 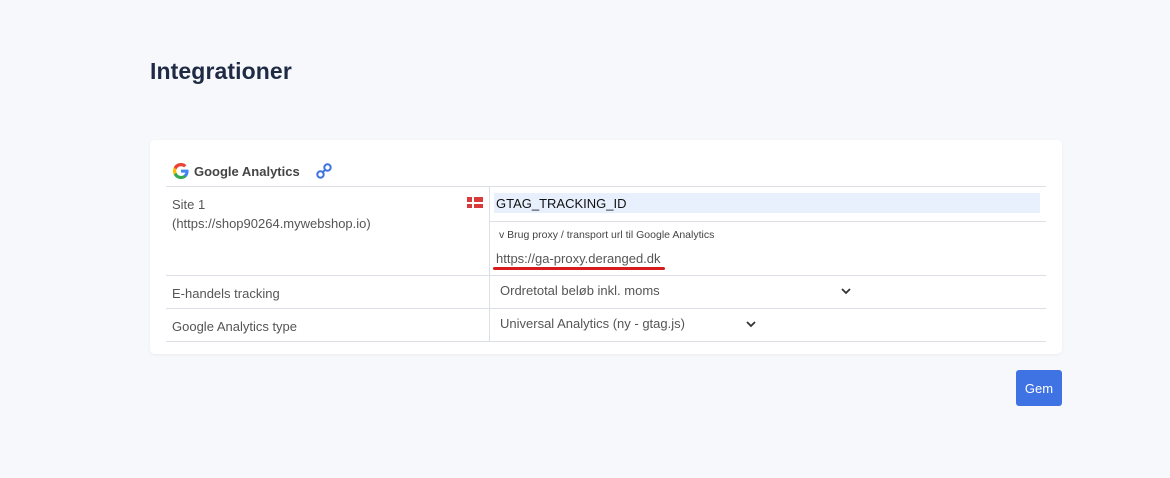 I want to click on page-title: Integrationer, so click(x=221, y=71).